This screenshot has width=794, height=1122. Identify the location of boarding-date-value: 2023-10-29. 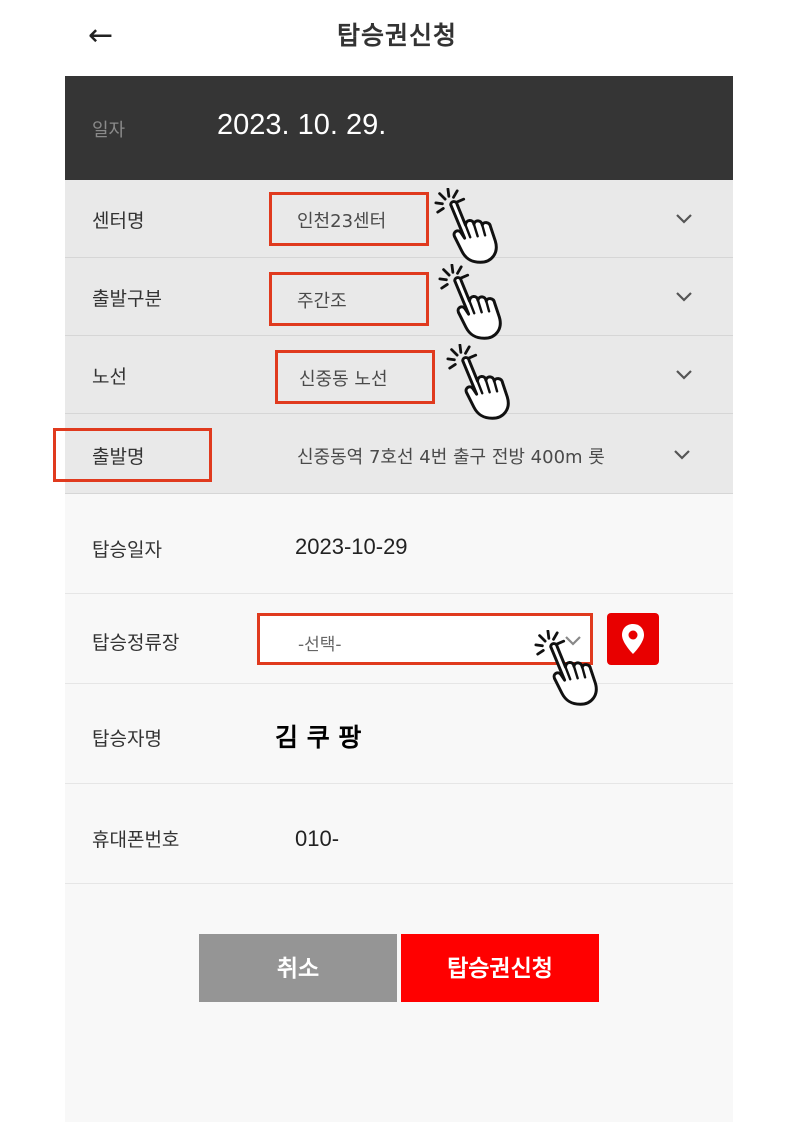
(351, 546).